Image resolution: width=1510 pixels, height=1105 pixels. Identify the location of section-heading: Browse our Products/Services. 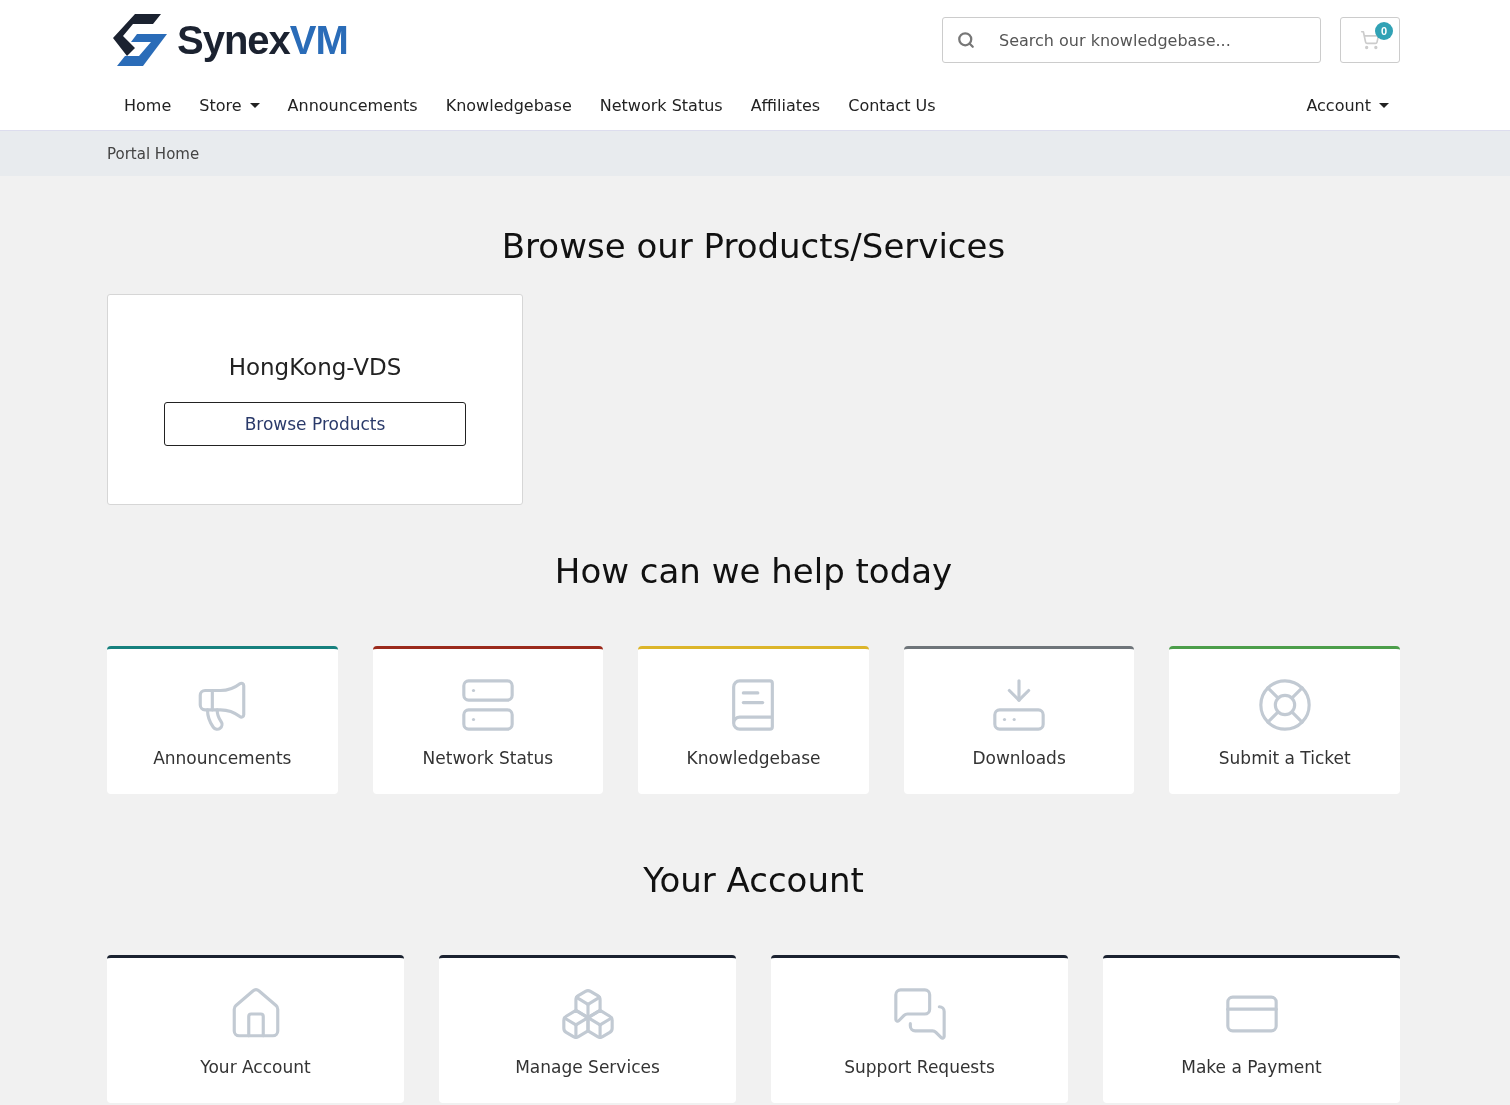
(753, 246).